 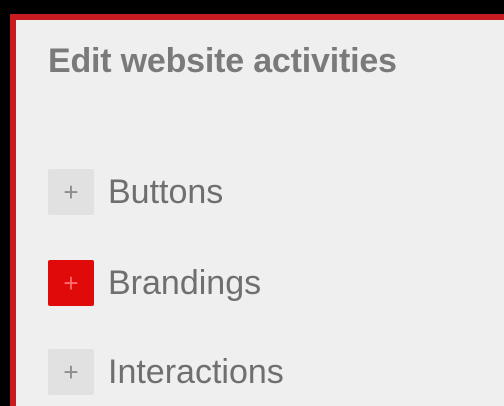 I want to click on activity-label-interactions: Interactions, so click(x=196, y=372).